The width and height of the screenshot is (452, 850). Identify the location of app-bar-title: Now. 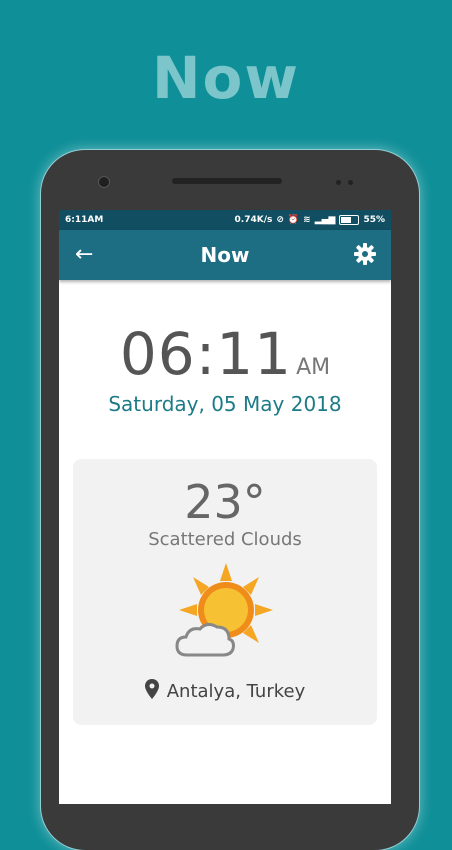
(225, 255).